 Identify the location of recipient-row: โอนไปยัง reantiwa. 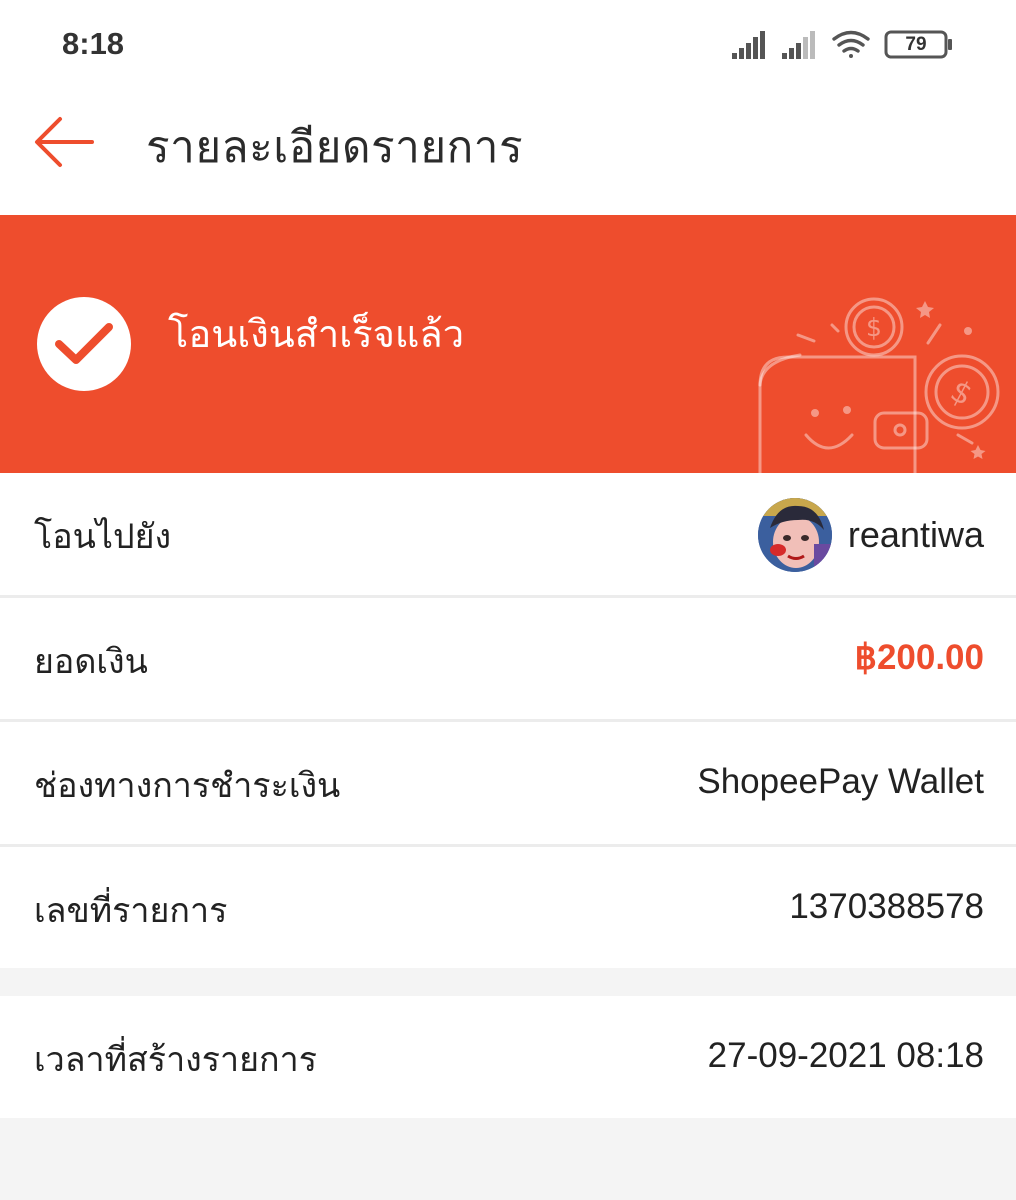
(508, 534).